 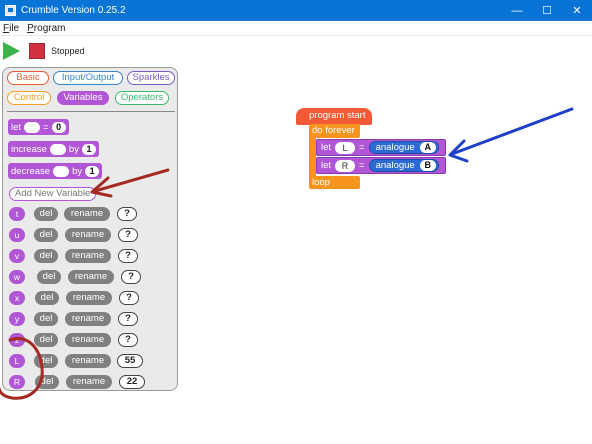 I want to click on increase-block: increase by 1, so click(x=53, y=149).